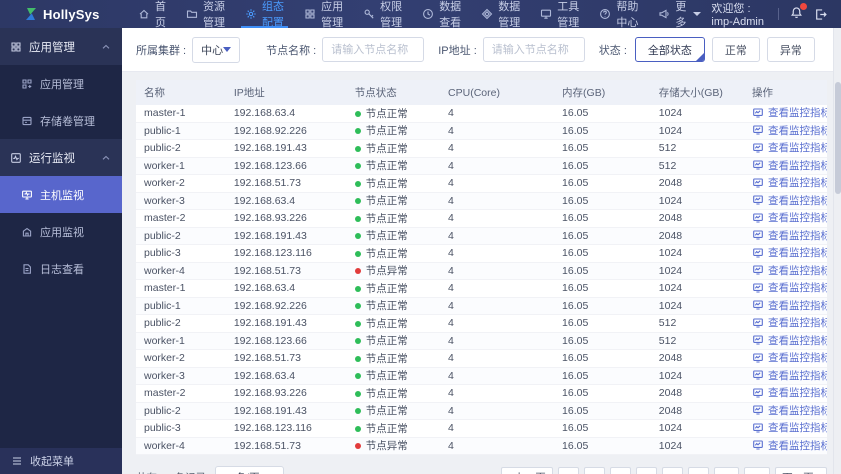  What do you see at coordinates (620, 470) in the screenshot?
I see `page-button-3: 3` at bounding box center [620, 470].